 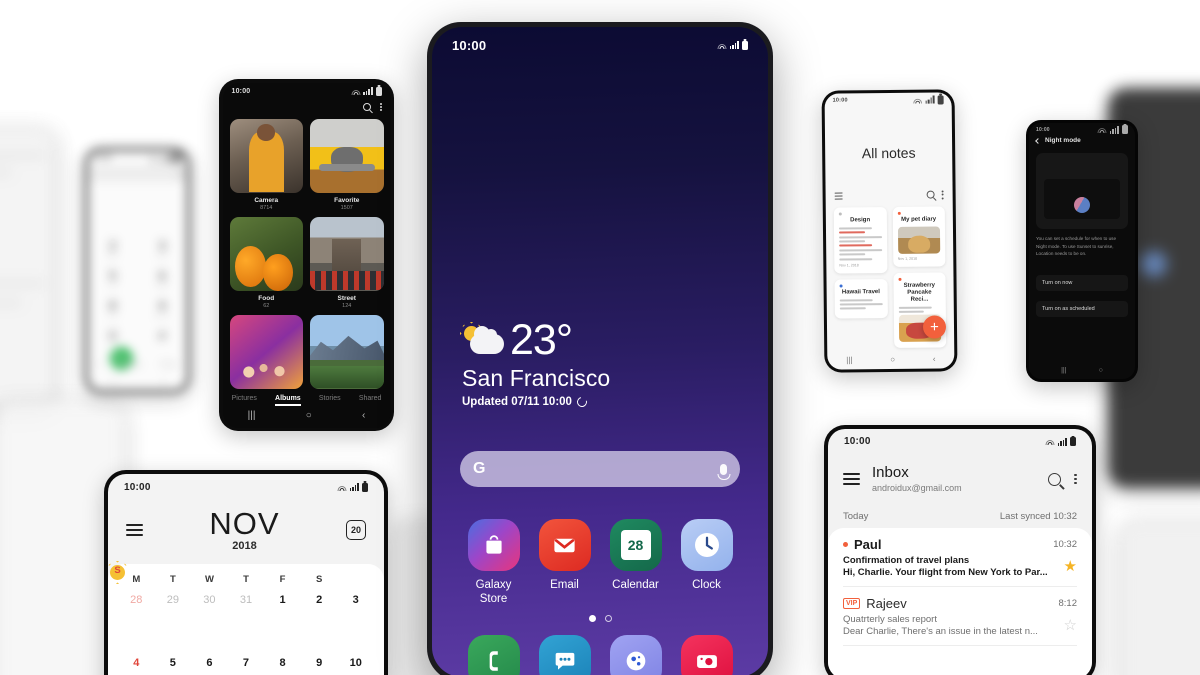 I want to click on turn-on-scheduled-option: Turn on as scheduled, so click(x=1082, y=309).